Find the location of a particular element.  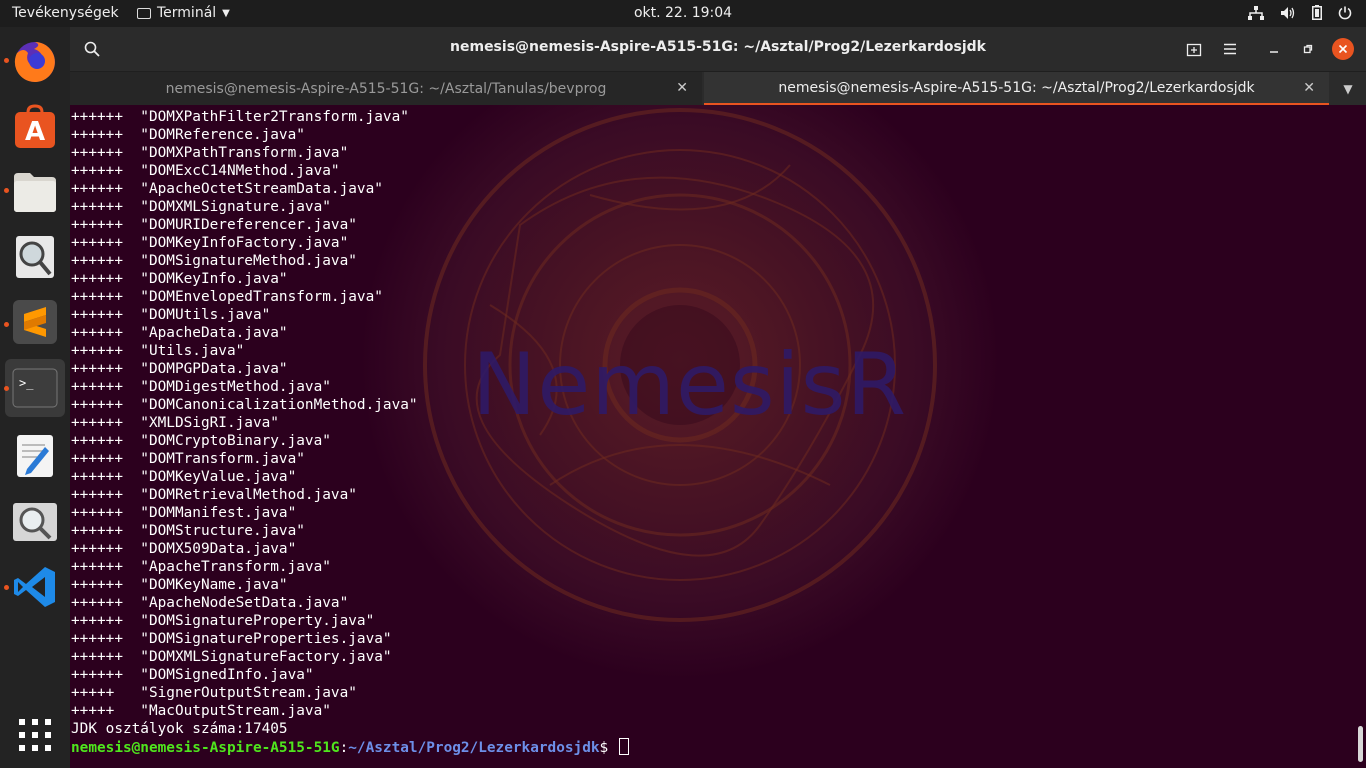

image-viewer-2-launcher is located at coordinates (35, 522).